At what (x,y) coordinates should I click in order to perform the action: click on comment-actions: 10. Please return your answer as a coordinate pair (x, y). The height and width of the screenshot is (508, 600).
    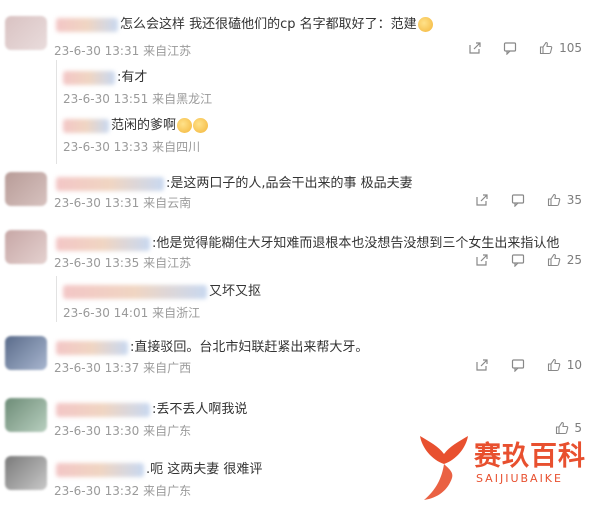
    Looking at the image, I should click on (519, 364).